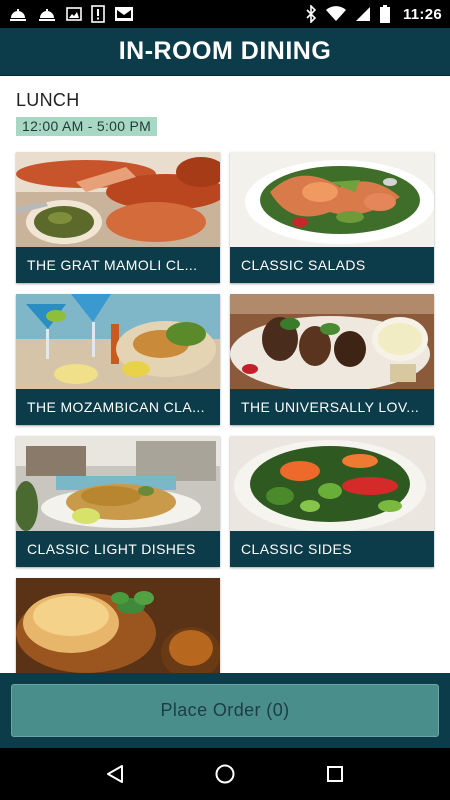 This screenshot has height=800, width=450. I want to click on order-bar: Place Order (0), so click(225, 710).